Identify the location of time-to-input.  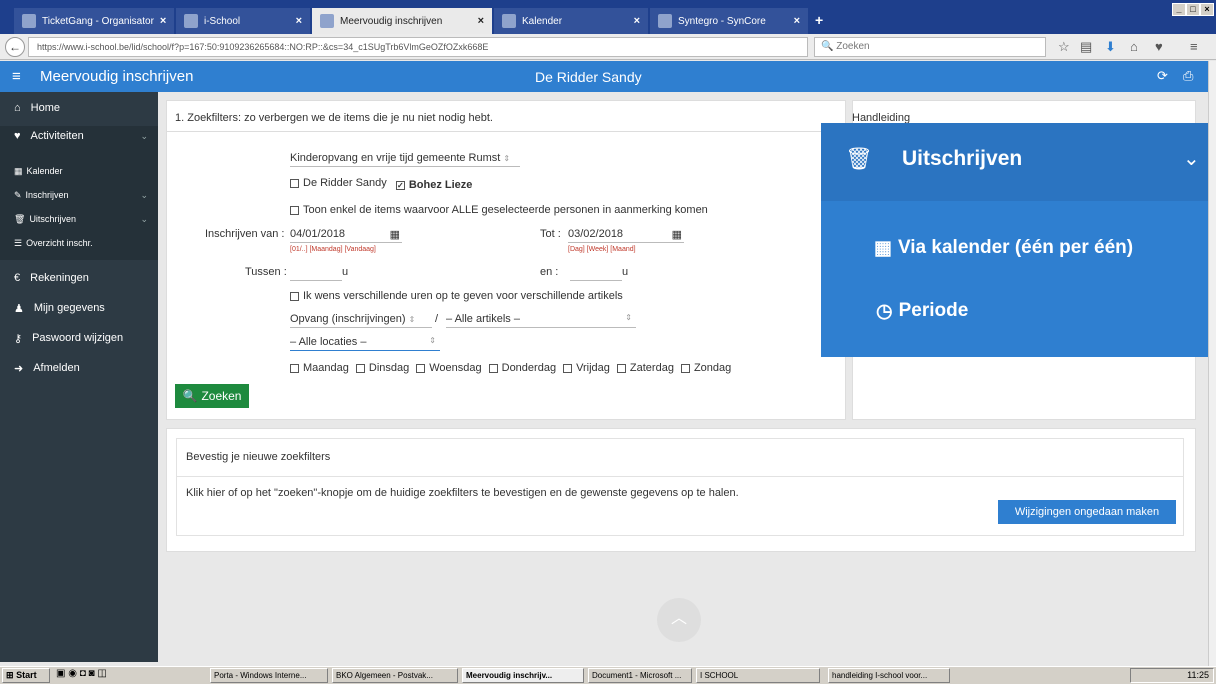
(596, 273).